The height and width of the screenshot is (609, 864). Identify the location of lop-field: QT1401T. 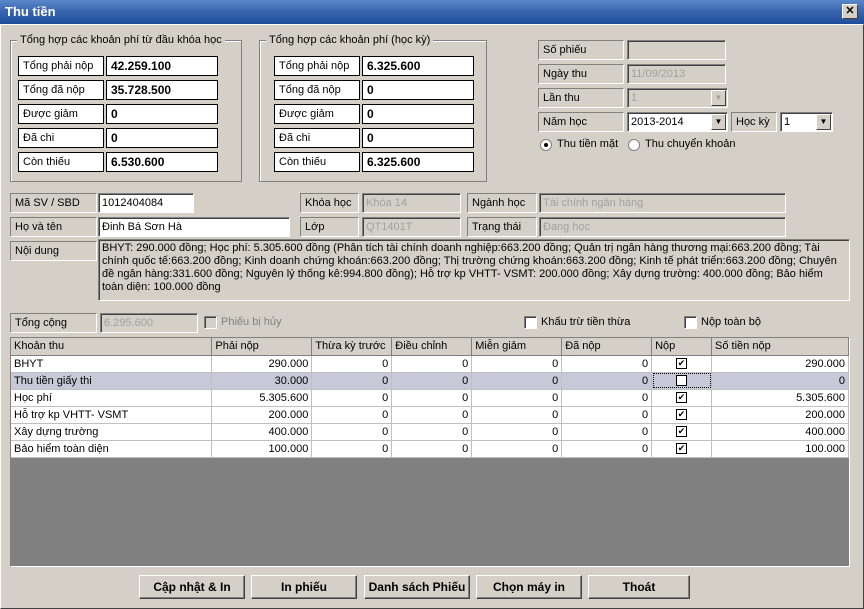
(411, 227).